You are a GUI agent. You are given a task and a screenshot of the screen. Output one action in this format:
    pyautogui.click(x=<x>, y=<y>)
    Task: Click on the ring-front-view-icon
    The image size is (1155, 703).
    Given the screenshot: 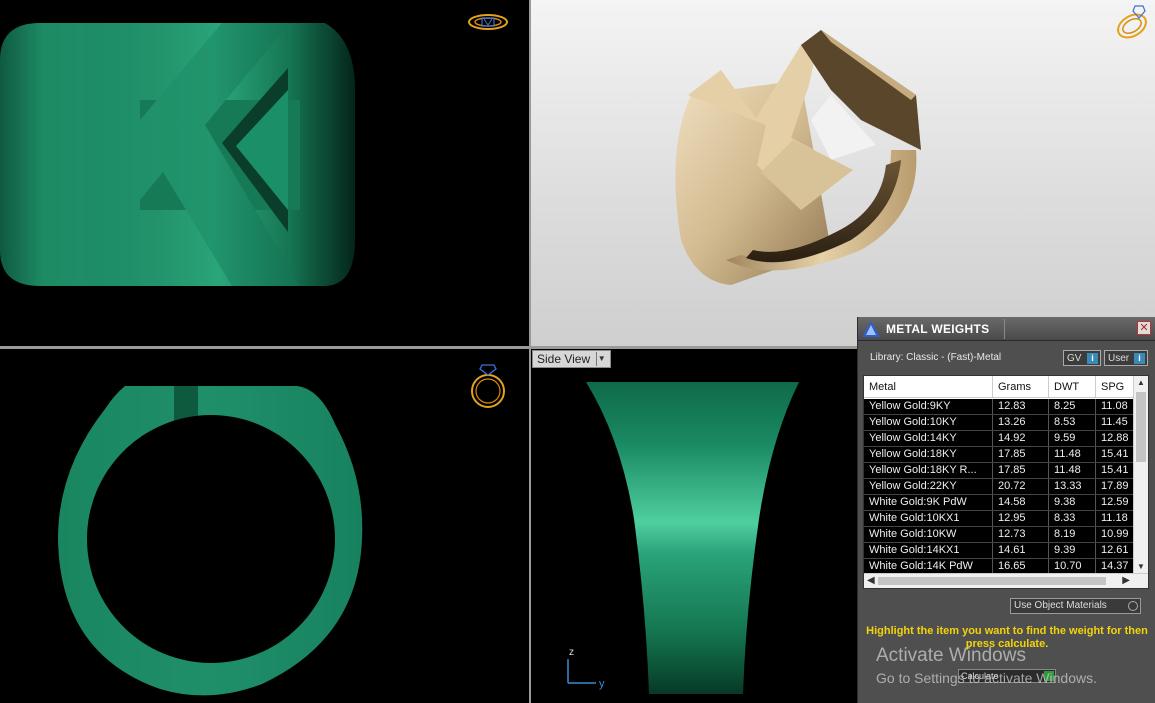 What is the action you would take?
    pyautogui.click(x=488, y=386)
    